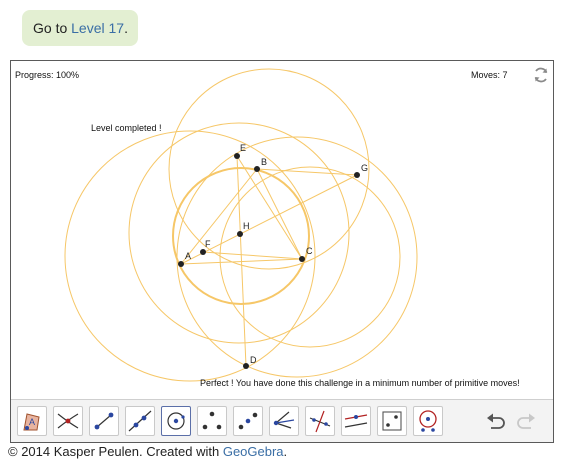 The width and height of the screenshot is (561, 464). Describe the element at coordinates (357, 175) in the screenshot. I see `point-g` at that location.